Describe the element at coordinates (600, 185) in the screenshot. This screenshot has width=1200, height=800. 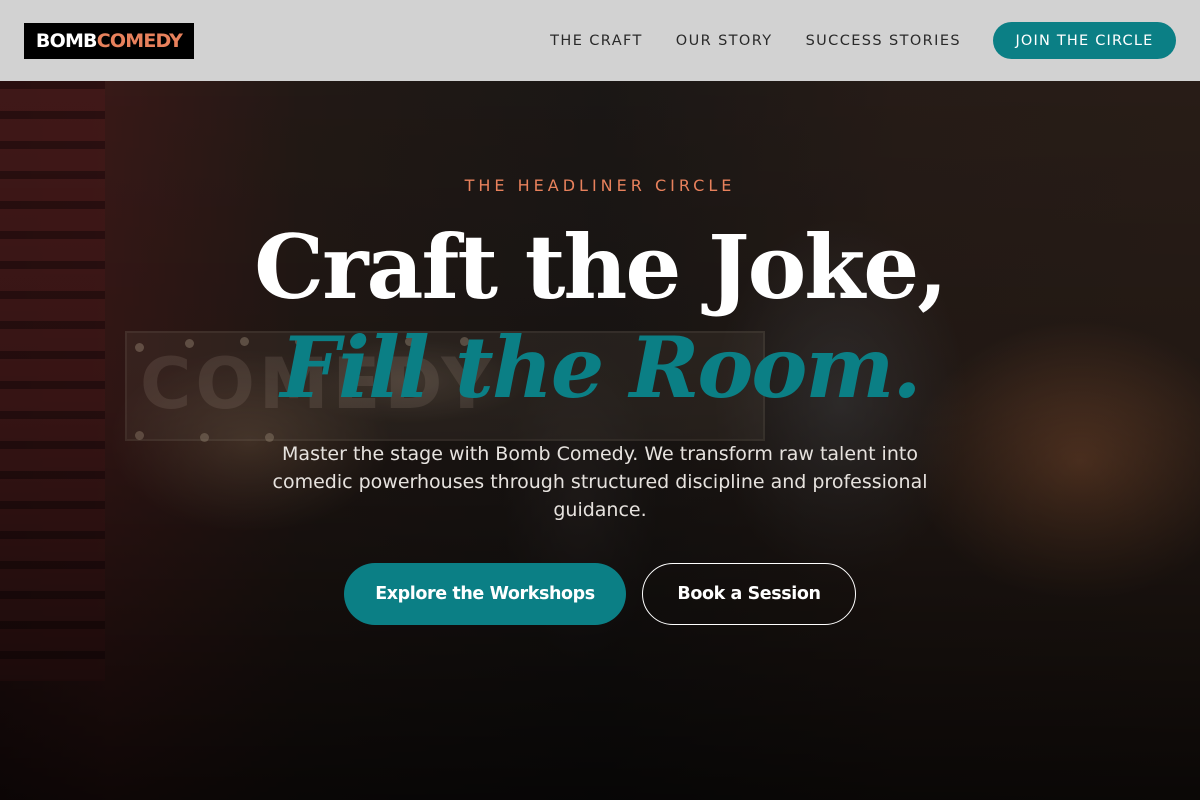
I see `hero-eyebrow: THE HEADLINER CIRCLE` at that location.